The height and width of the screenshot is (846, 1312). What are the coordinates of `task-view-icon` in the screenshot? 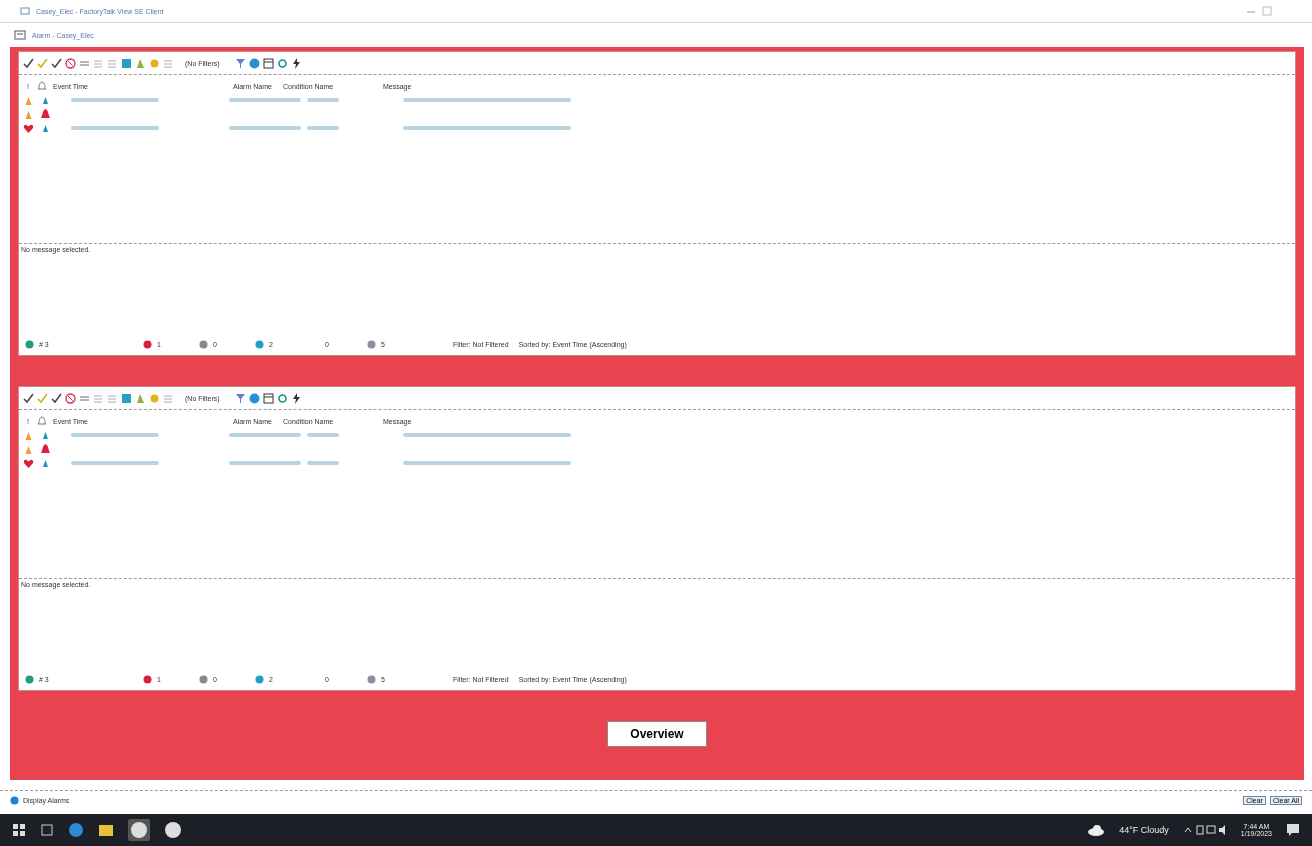 It's located at (47, 830).